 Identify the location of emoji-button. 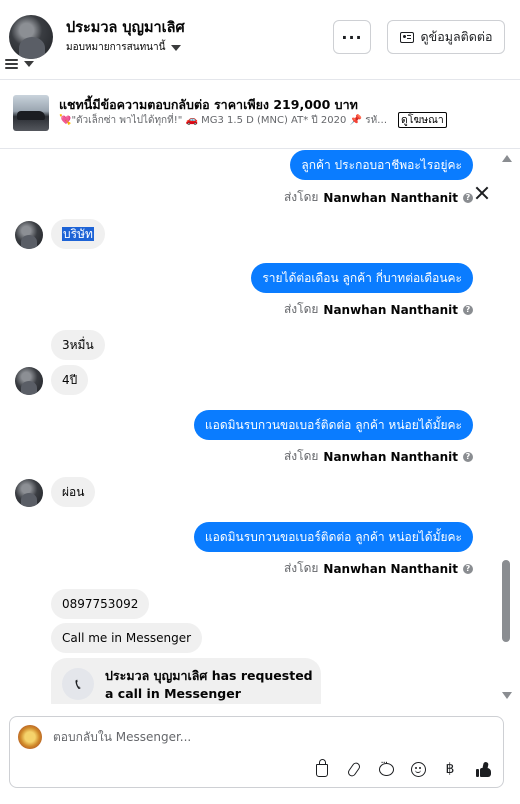
(418, 769).